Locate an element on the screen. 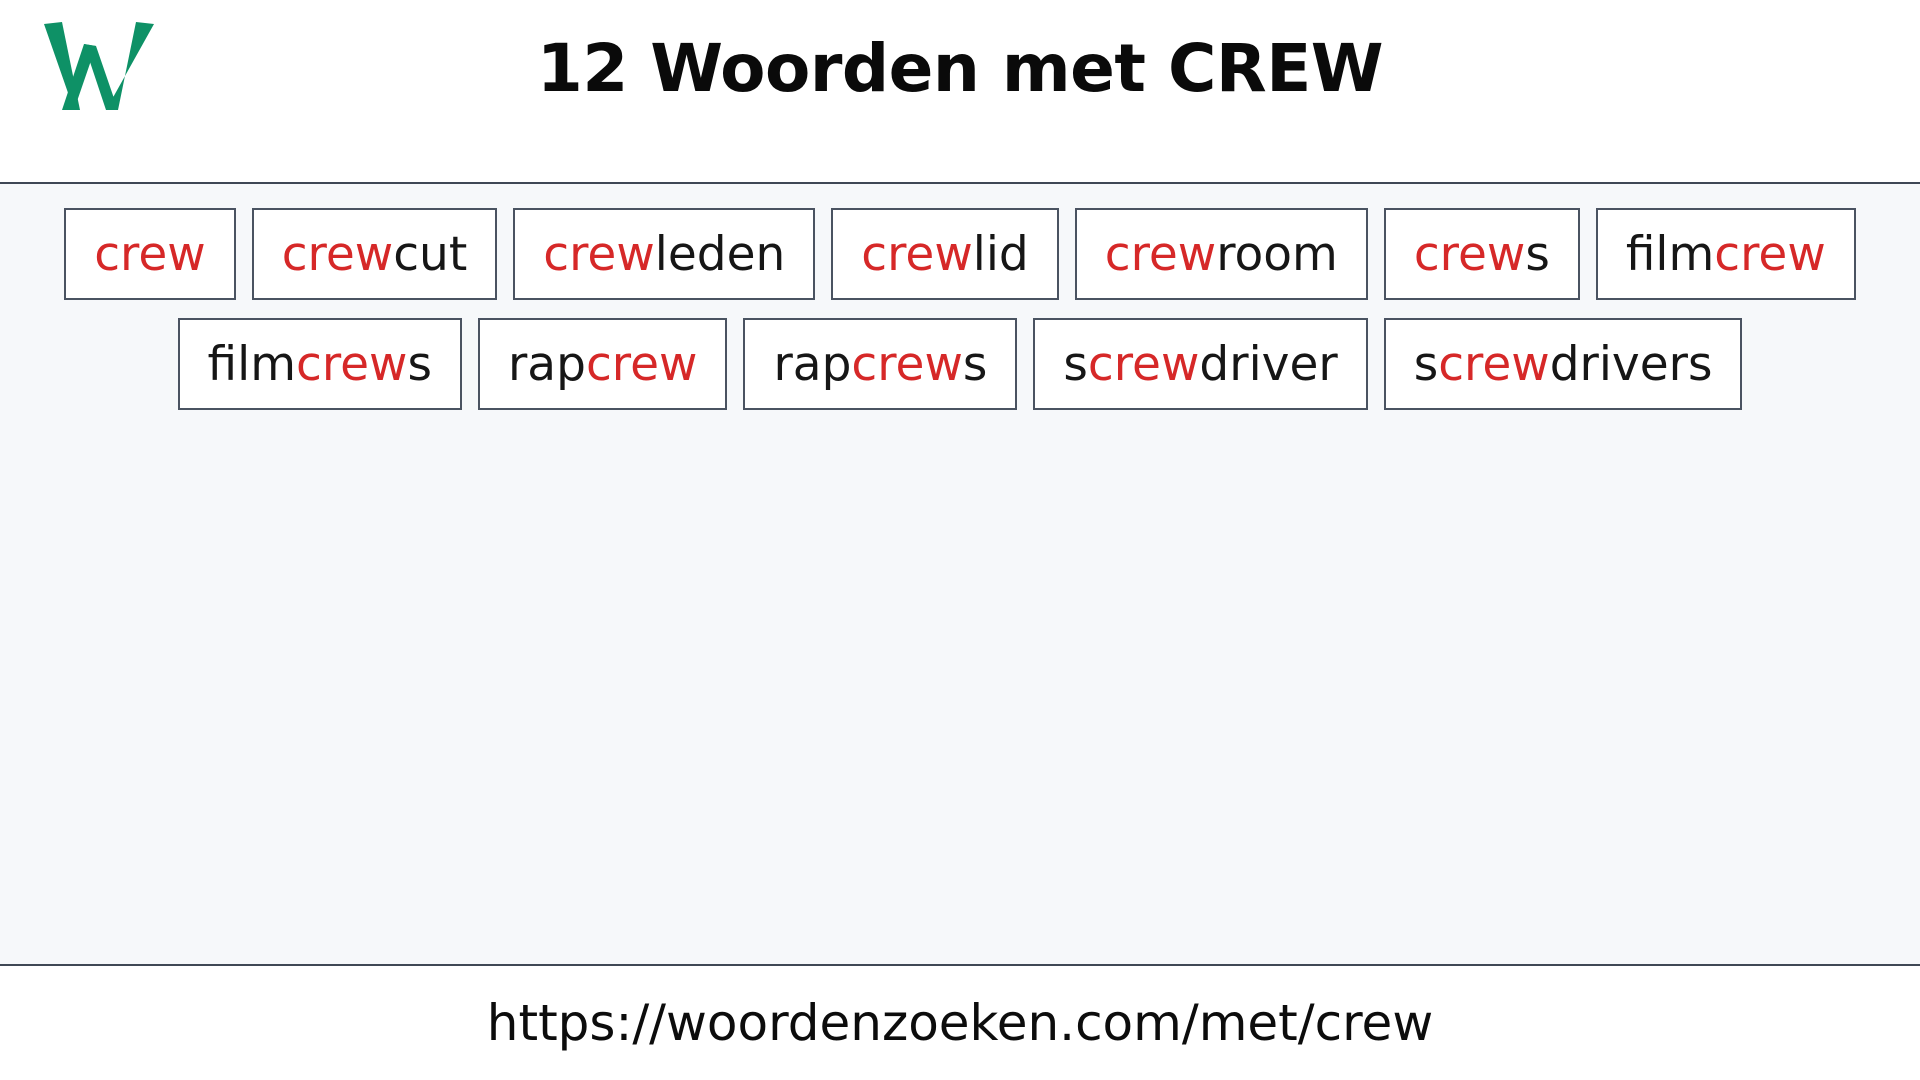  word-chip: crew s is located at coordinates (1481, 254).